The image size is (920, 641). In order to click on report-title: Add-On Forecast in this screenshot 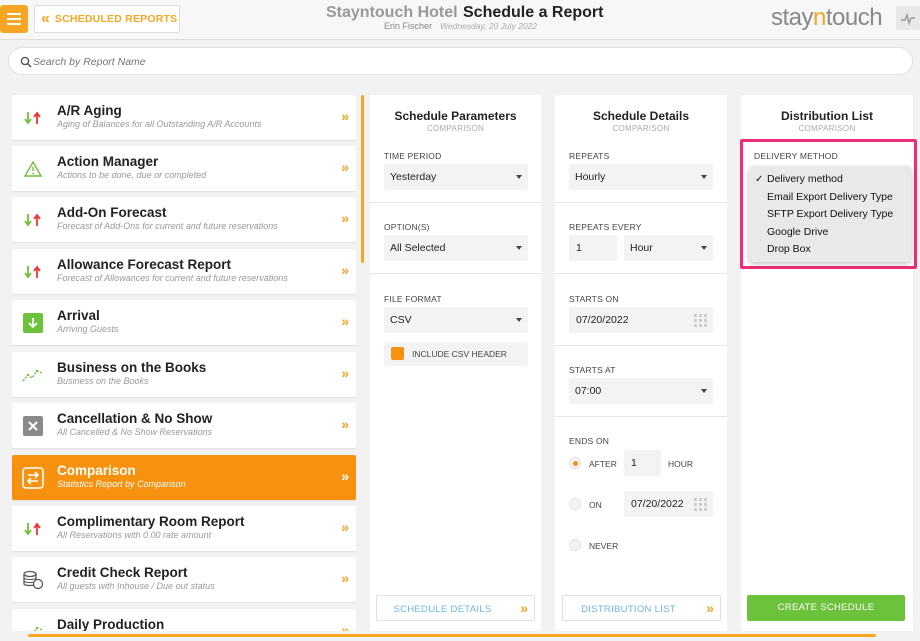, I will do `click(112, 212)`.